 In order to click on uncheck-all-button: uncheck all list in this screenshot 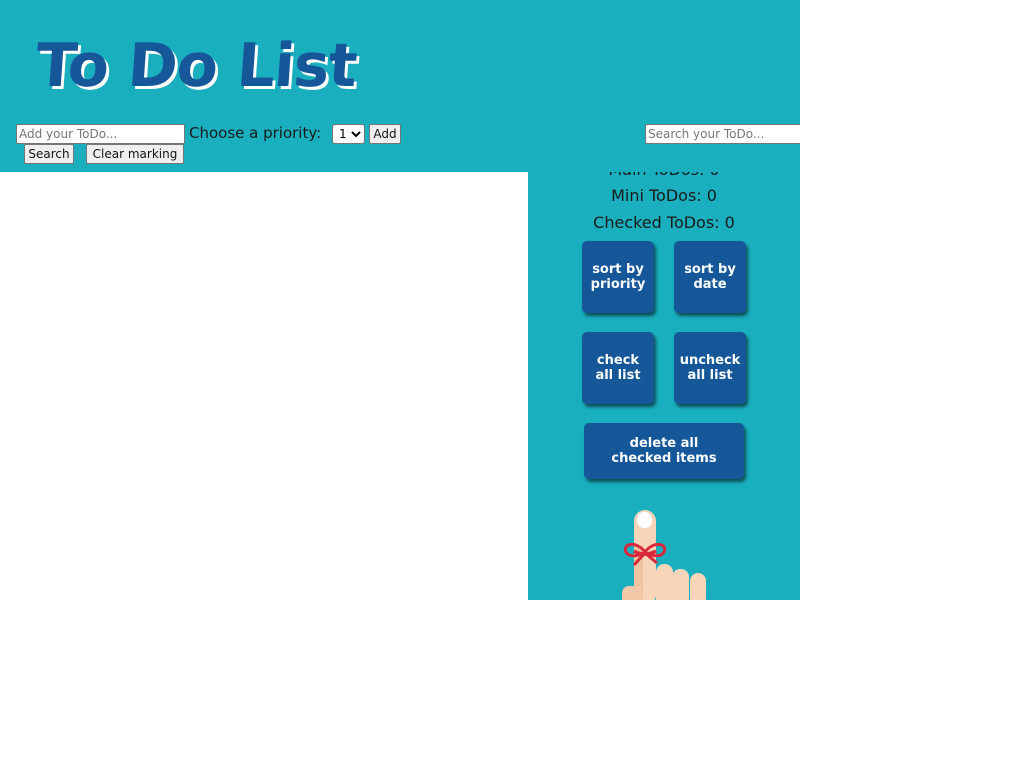, I will do `click(710, 368)`.